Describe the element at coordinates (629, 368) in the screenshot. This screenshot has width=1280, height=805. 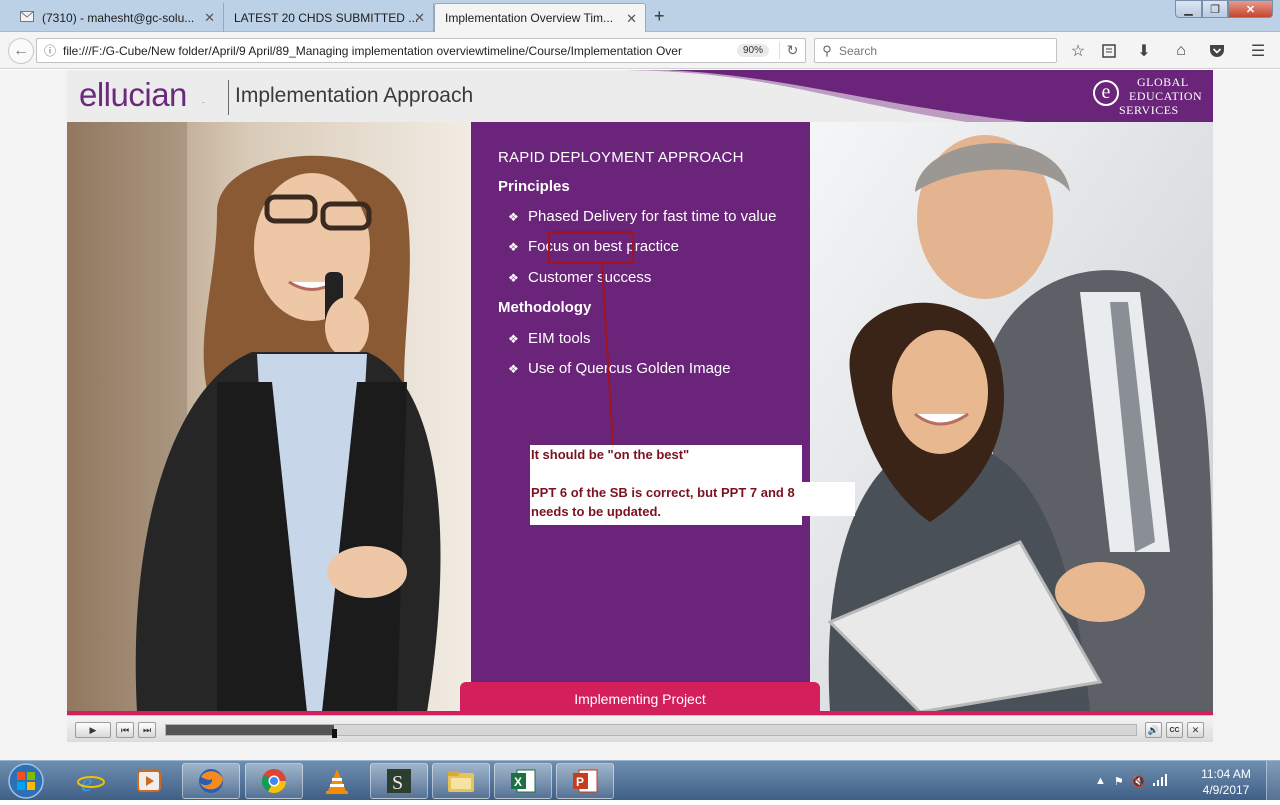
I see `bullet-text: Use of Quercus Golden Image` at that location.